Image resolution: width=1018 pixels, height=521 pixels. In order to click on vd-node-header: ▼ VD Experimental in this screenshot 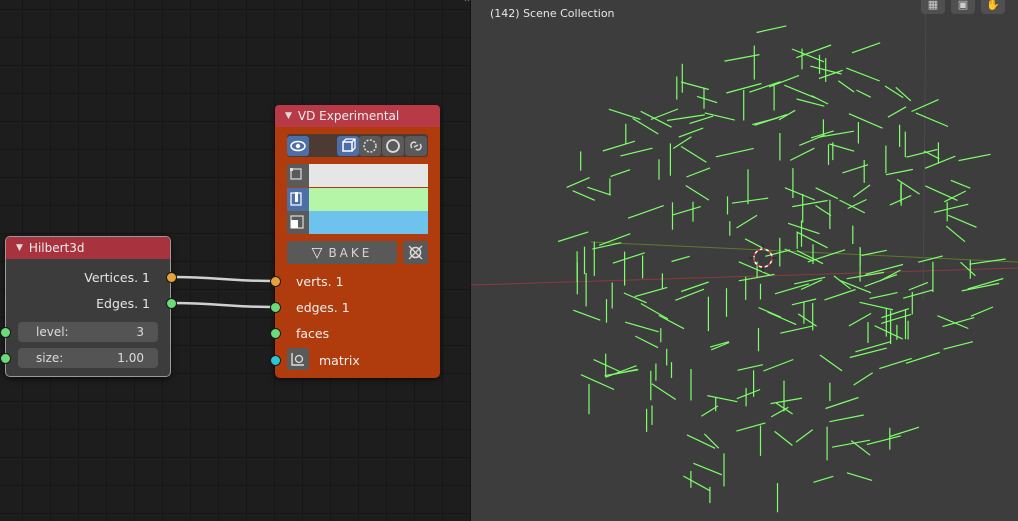, I will do `click(357, 116)`.